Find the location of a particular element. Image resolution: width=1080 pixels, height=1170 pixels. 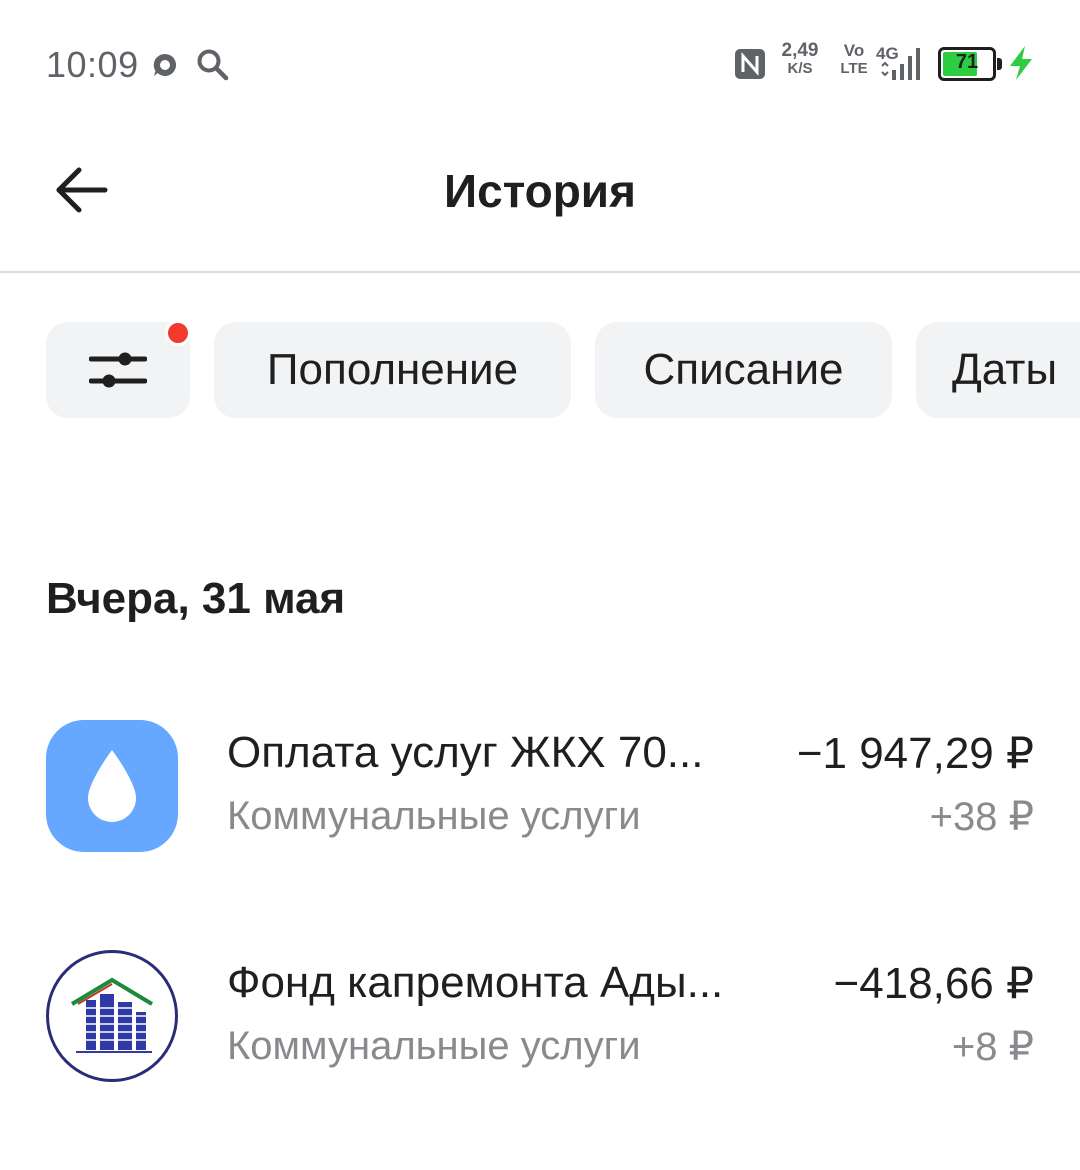

page-title: История is located at coordinates (540, 191).